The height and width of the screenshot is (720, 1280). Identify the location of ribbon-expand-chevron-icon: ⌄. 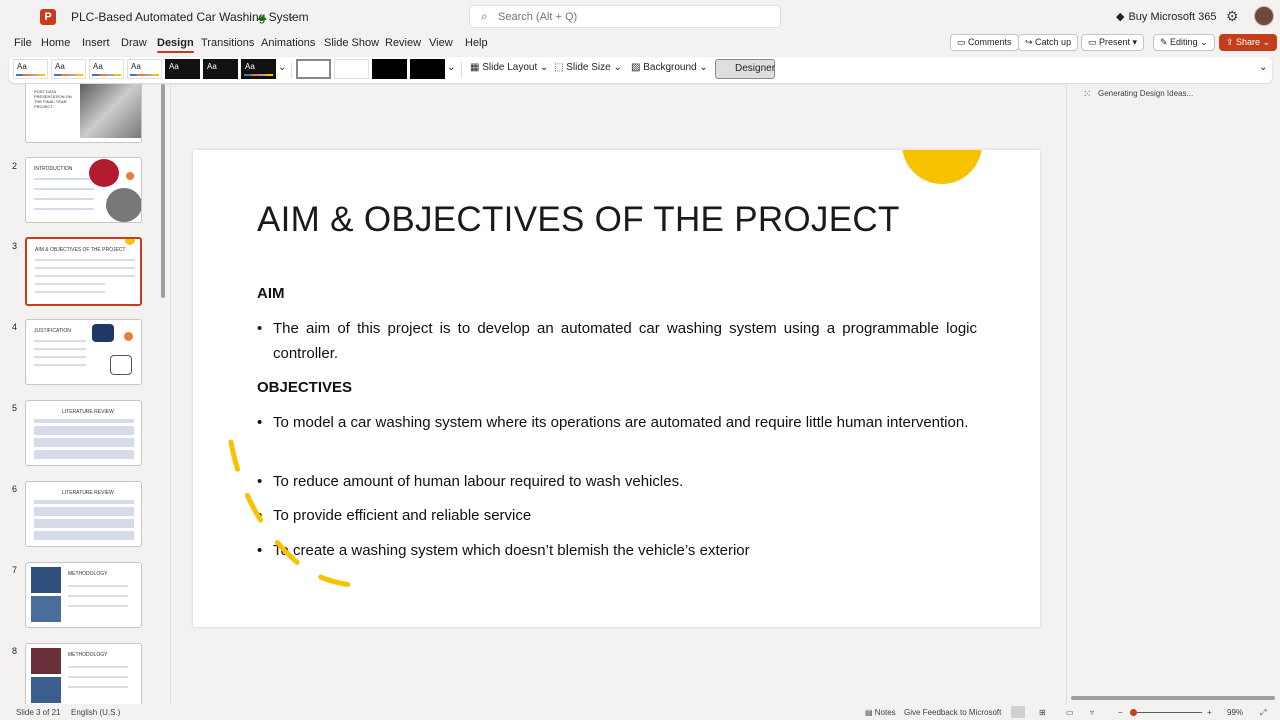
(1263, 67).